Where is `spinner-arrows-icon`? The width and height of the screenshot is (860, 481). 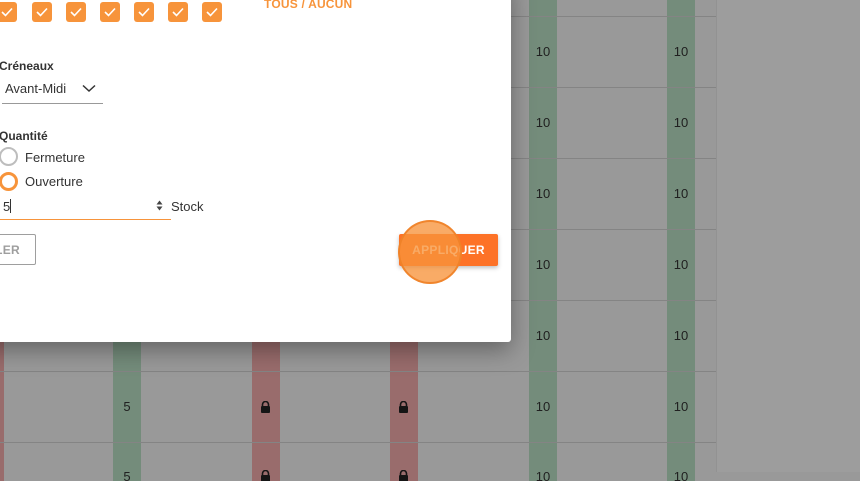 spinner-arrows-icon is located at coordinates (159, 205).